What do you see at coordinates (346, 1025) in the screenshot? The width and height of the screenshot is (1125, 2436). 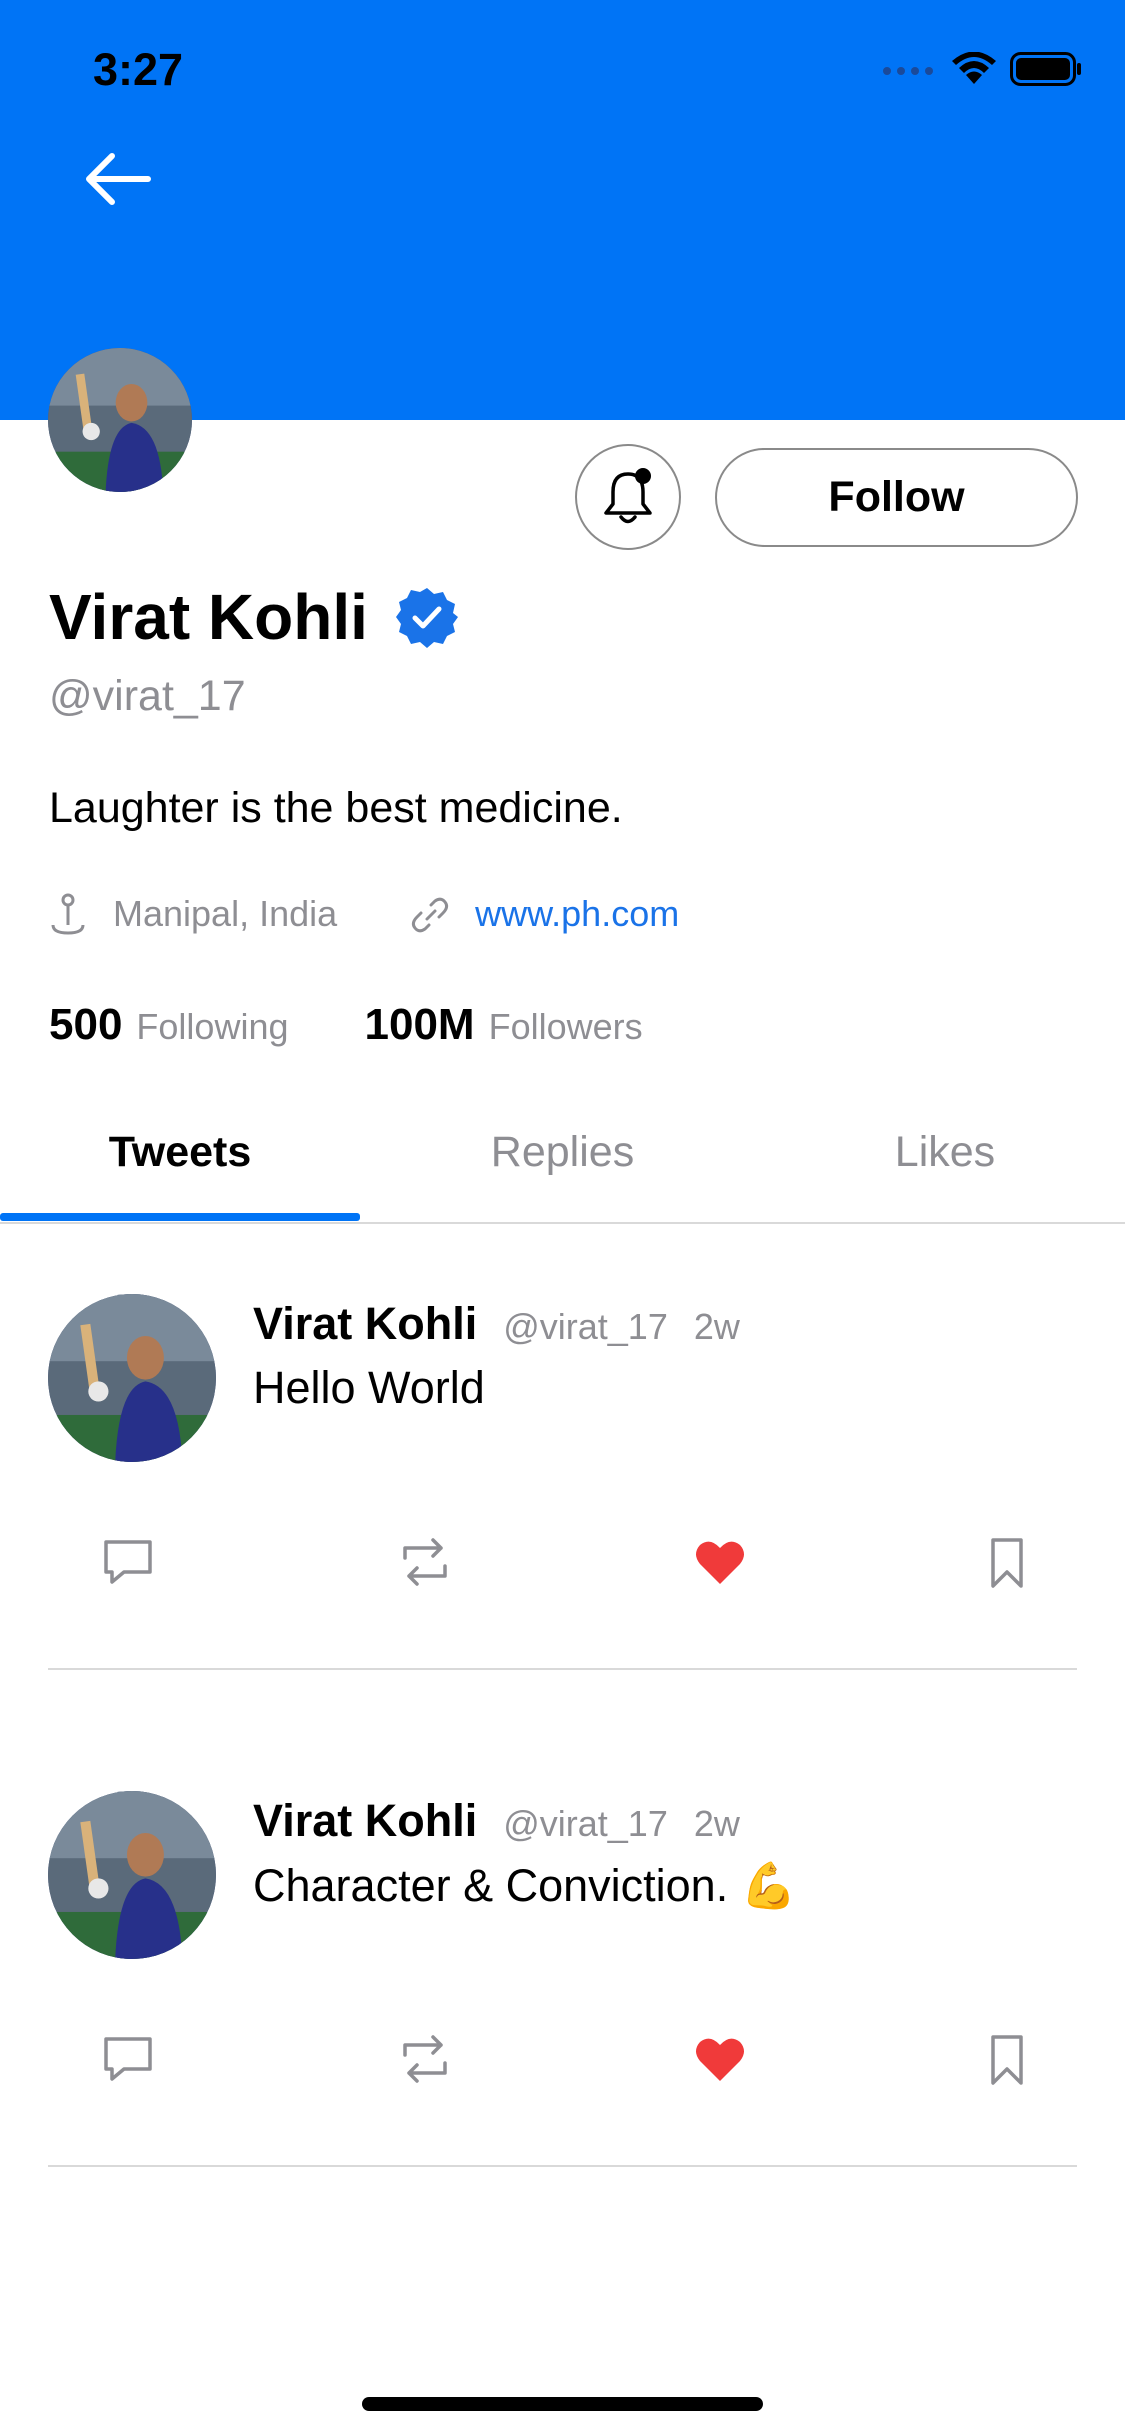 I see `profile-stats: 500 Following 100M Followers` at bounding box center [346, 1025].